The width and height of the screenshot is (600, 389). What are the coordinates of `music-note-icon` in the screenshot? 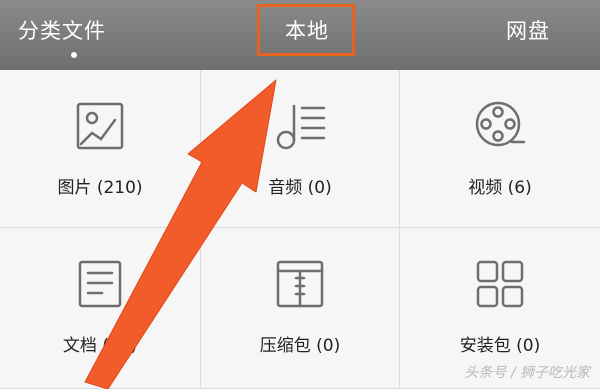 It's located at (300, 126).